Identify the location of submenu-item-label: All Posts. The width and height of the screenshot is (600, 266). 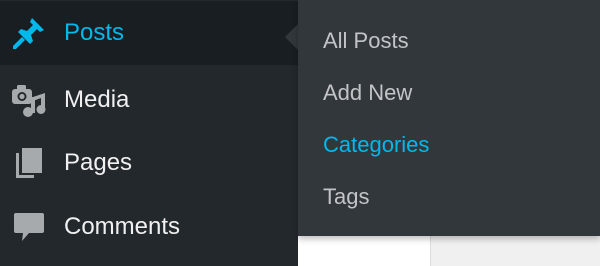
(366, 40).